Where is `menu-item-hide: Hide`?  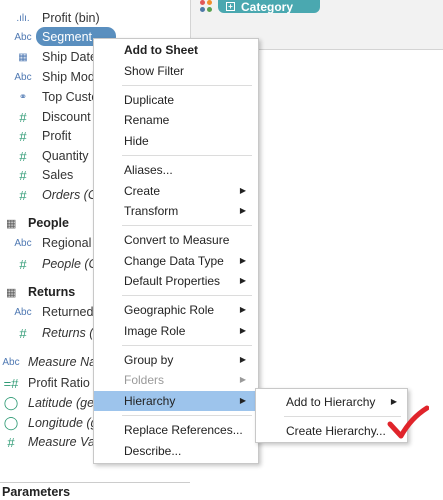 menu-item-hide: Hide is located at coordinates (176, 141).